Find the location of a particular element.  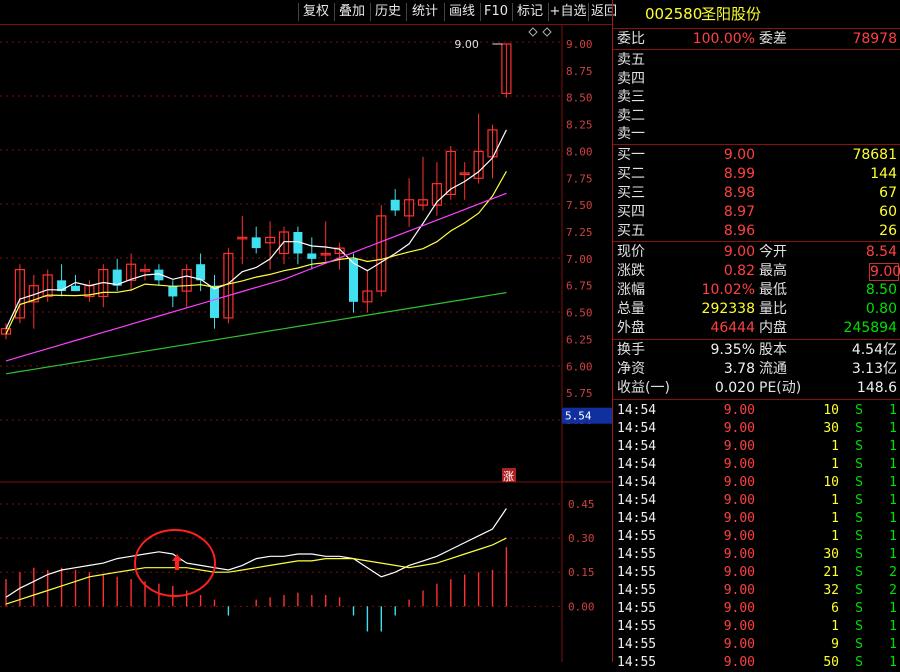

tick-count: 2 is located at coordinates (893, 590).